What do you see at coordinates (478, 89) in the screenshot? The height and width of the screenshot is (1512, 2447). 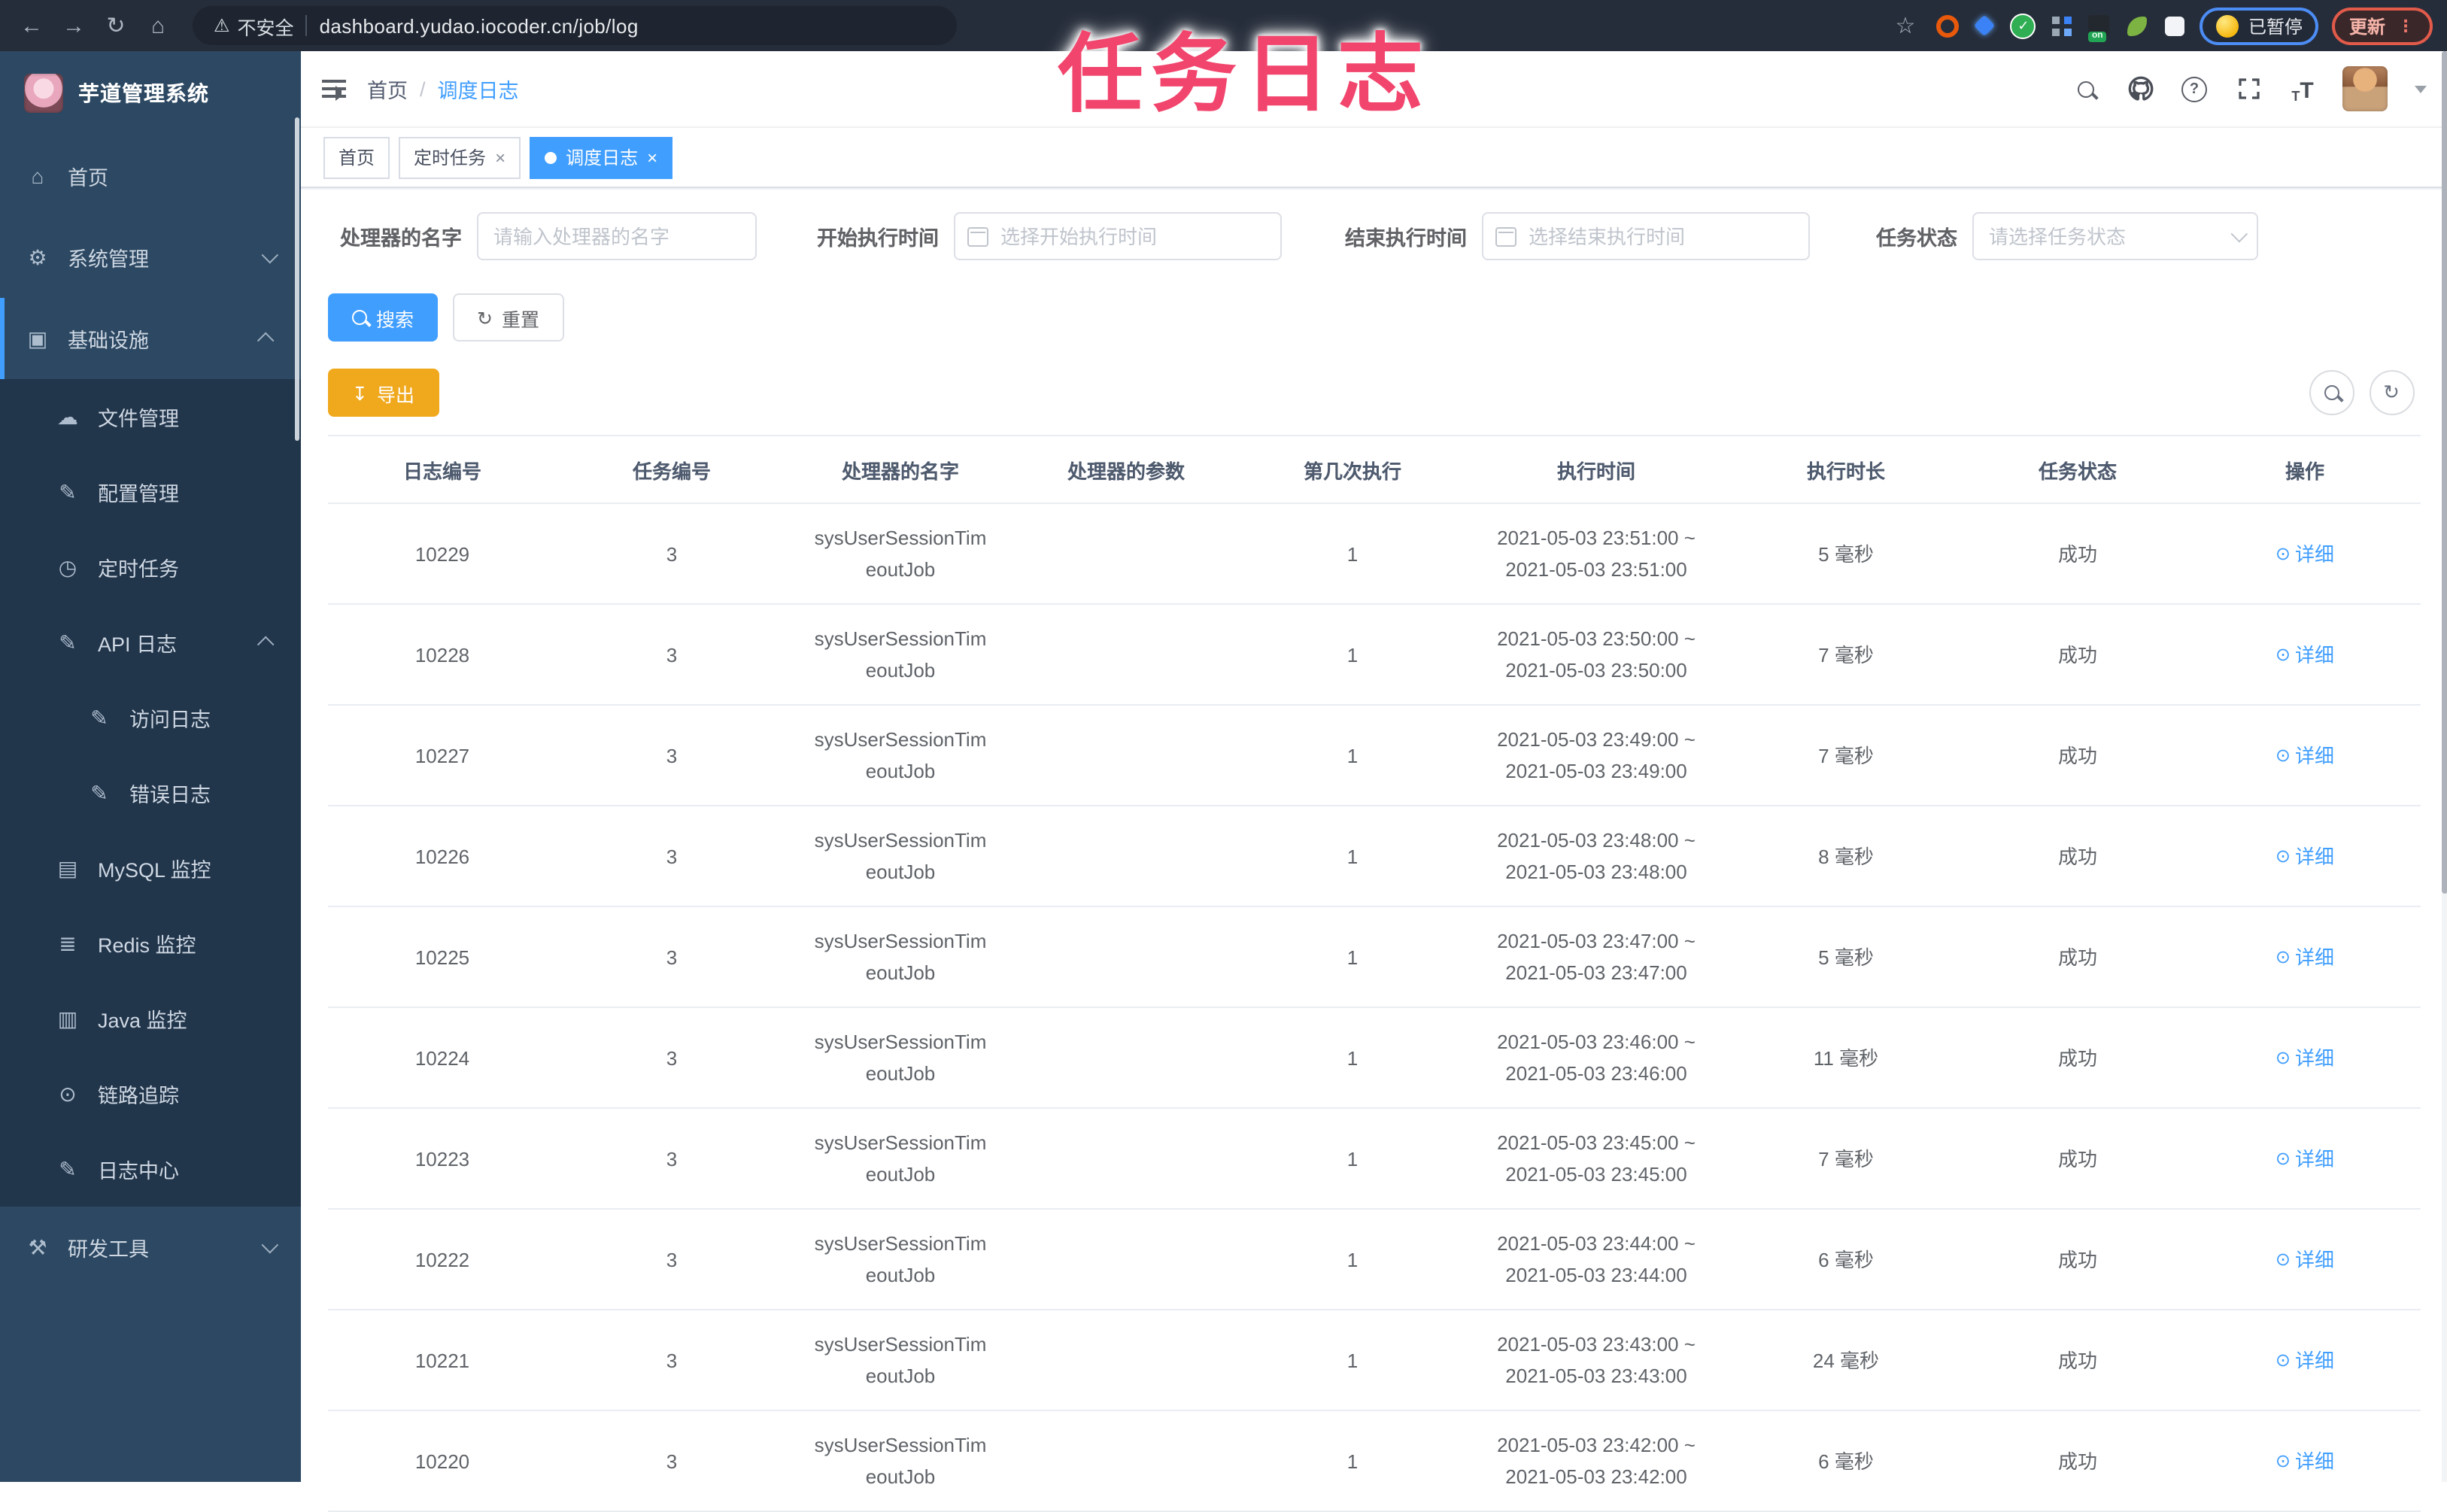 I see `breadcrumb-current: 调度日志` at bounding box center [478, 89].